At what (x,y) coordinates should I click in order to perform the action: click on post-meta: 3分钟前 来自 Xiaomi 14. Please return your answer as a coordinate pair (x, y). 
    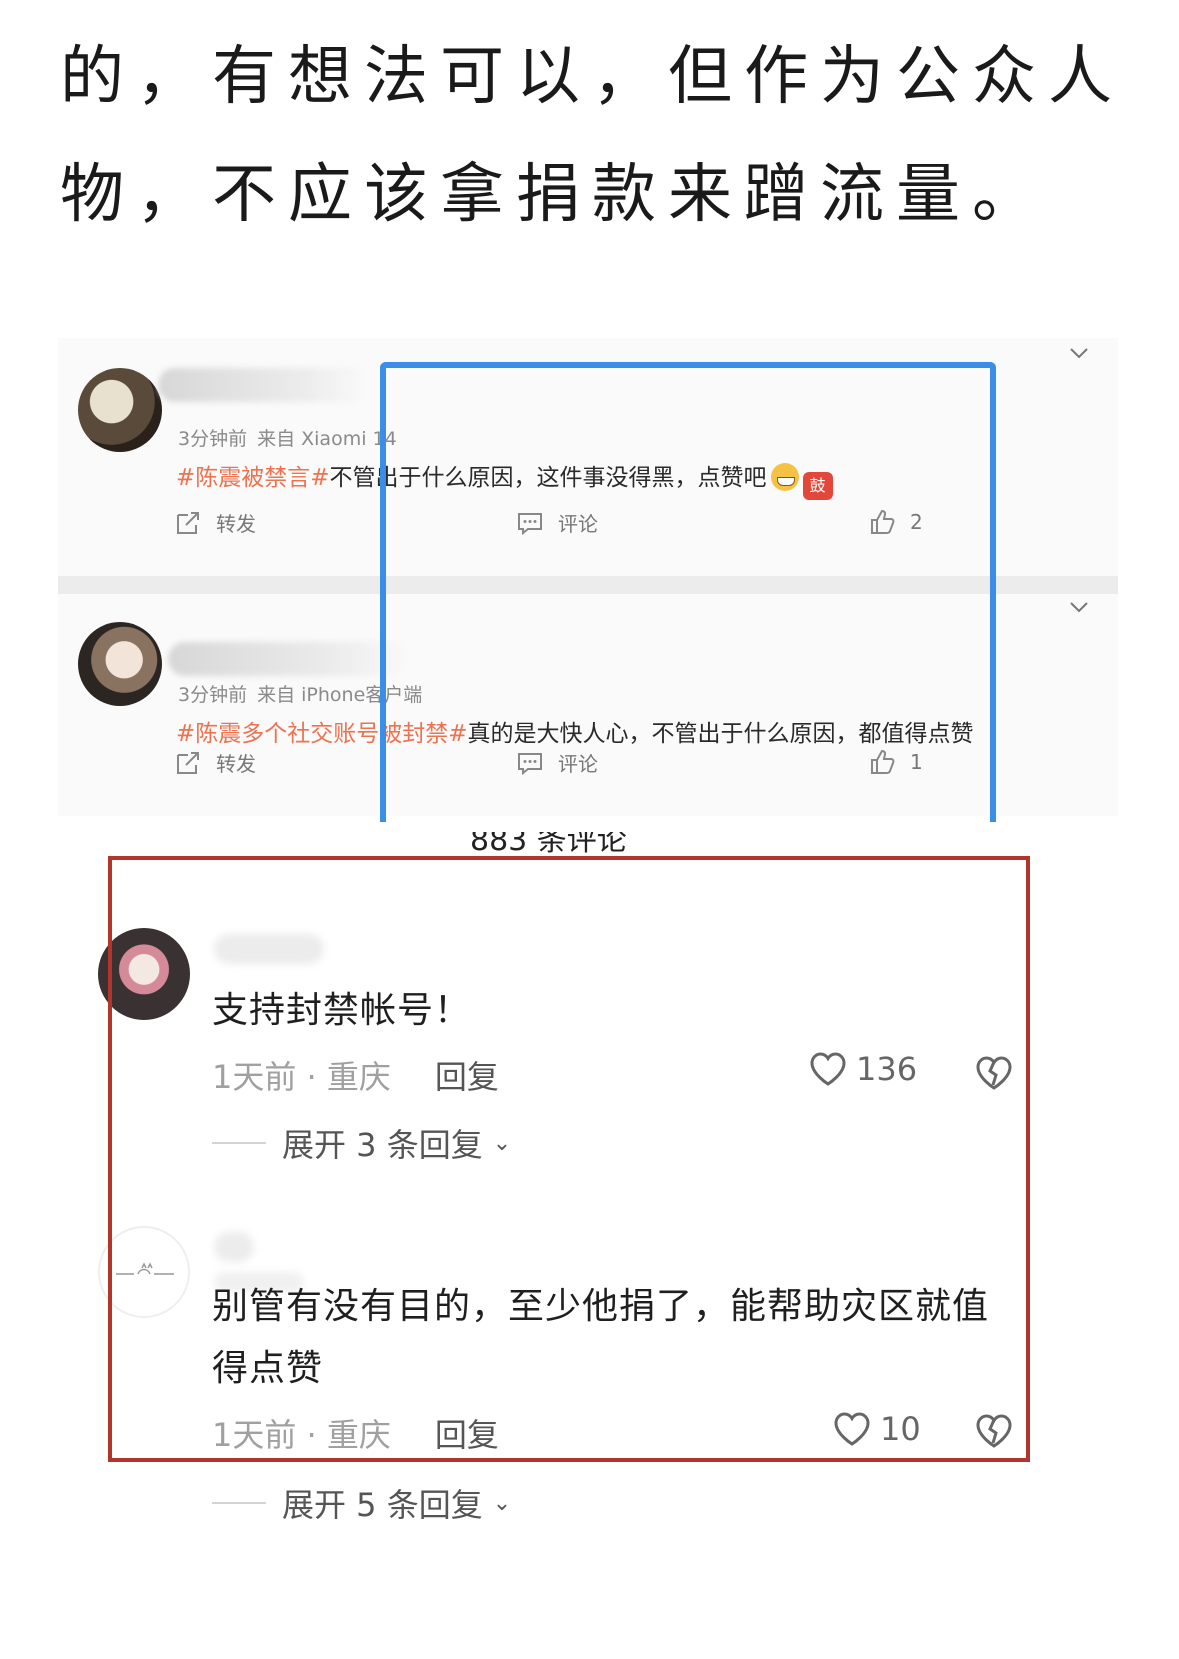
    Looking at the image, I should click on (287, 437).